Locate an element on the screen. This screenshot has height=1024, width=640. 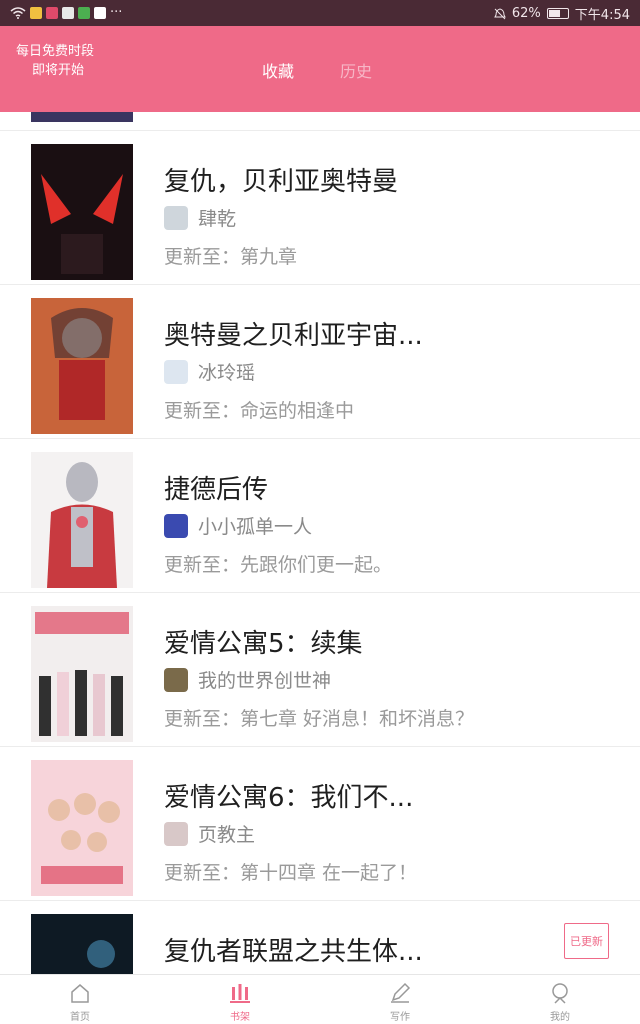
book-author: 冰玲瑶 is located at coordinates (209, 371).